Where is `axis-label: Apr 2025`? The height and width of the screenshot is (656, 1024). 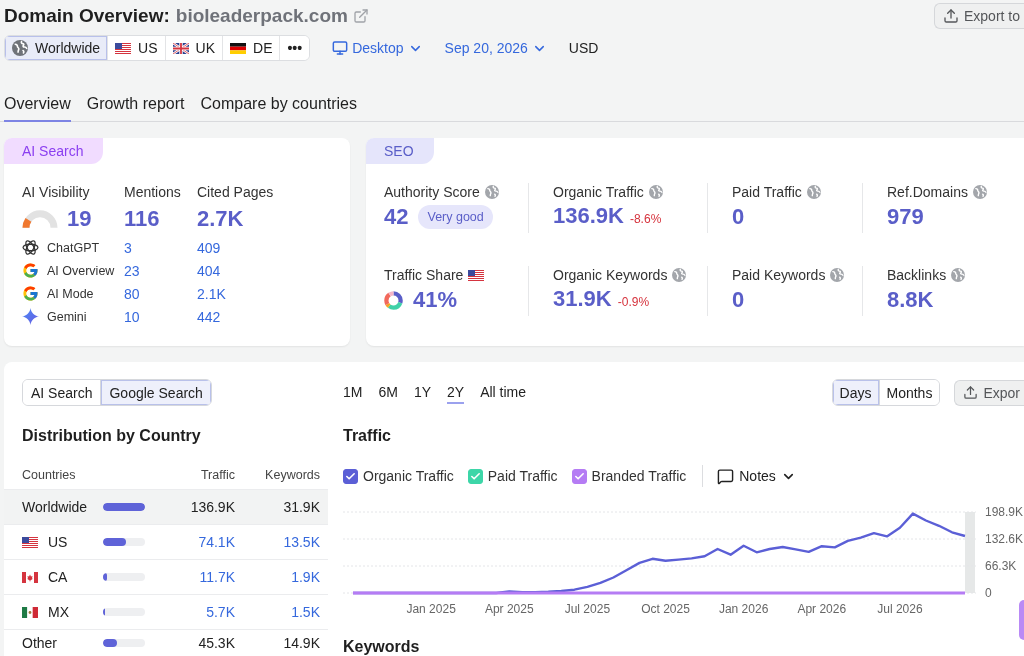 axis-label: Apr 2025 is located at coordinates (509, 609).